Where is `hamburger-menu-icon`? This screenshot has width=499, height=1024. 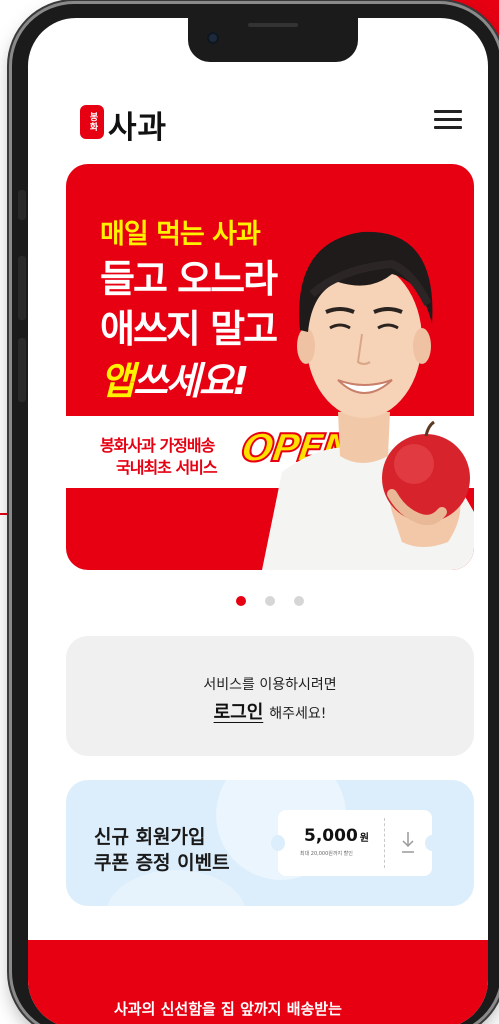 hamburger-menu-icon is located at coordinates (449, 120).